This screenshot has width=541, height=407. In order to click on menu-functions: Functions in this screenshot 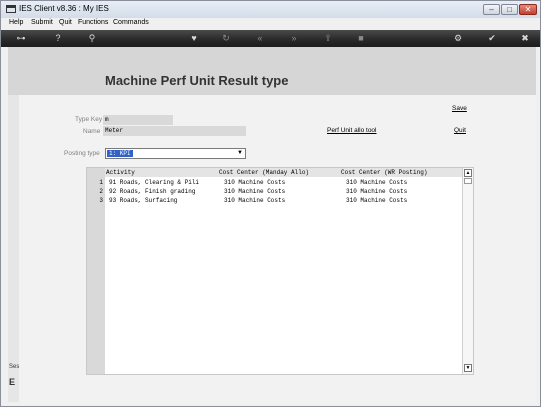, I will do `click(93, 22)`.